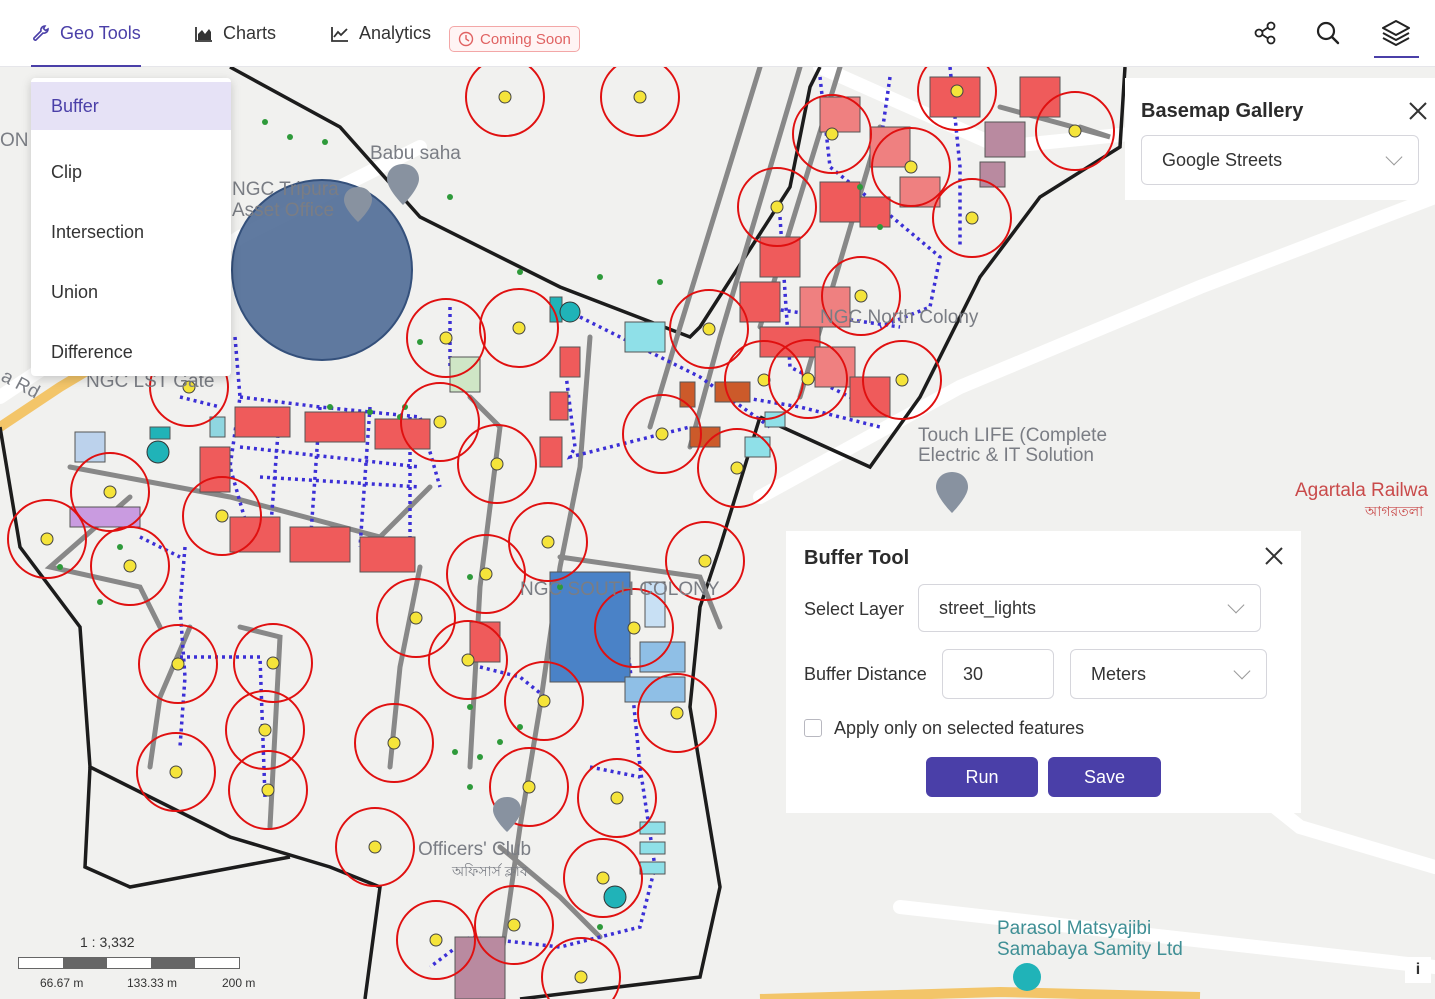 The image size is (1435, 999). I want to click on map-label-officers-club: Officers' Club, so click(475, 849).